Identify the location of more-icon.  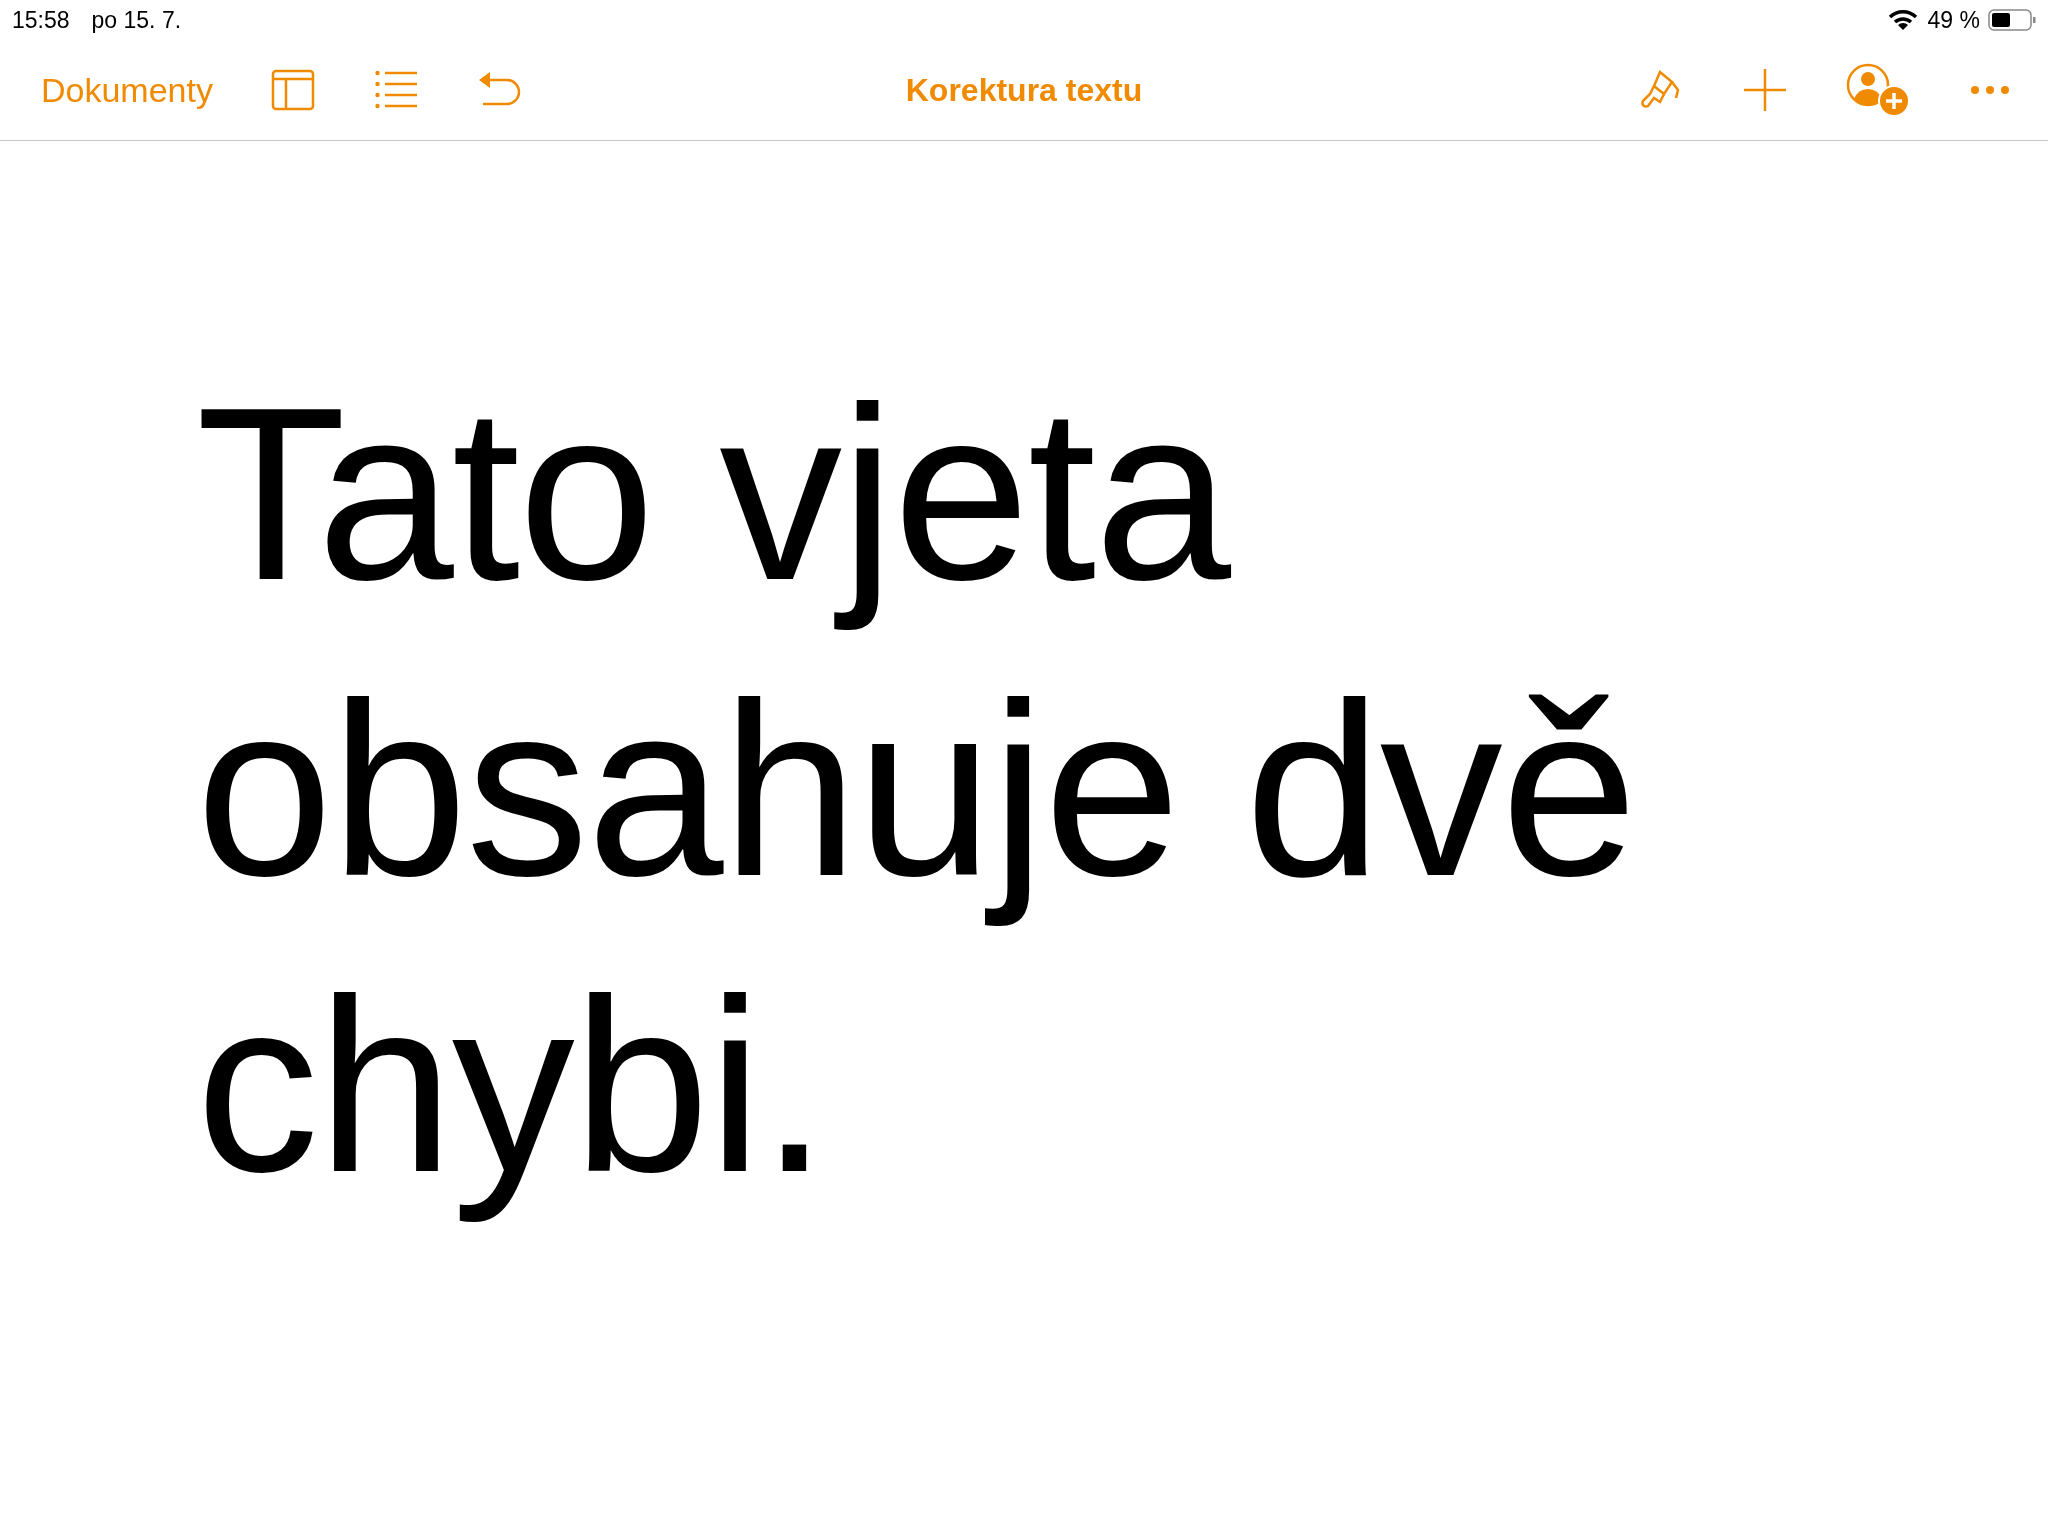
(1990, 90).